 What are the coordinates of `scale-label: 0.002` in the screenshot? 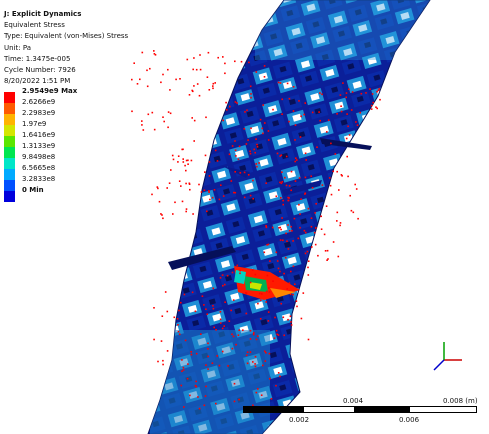 It's located at (299, 420).